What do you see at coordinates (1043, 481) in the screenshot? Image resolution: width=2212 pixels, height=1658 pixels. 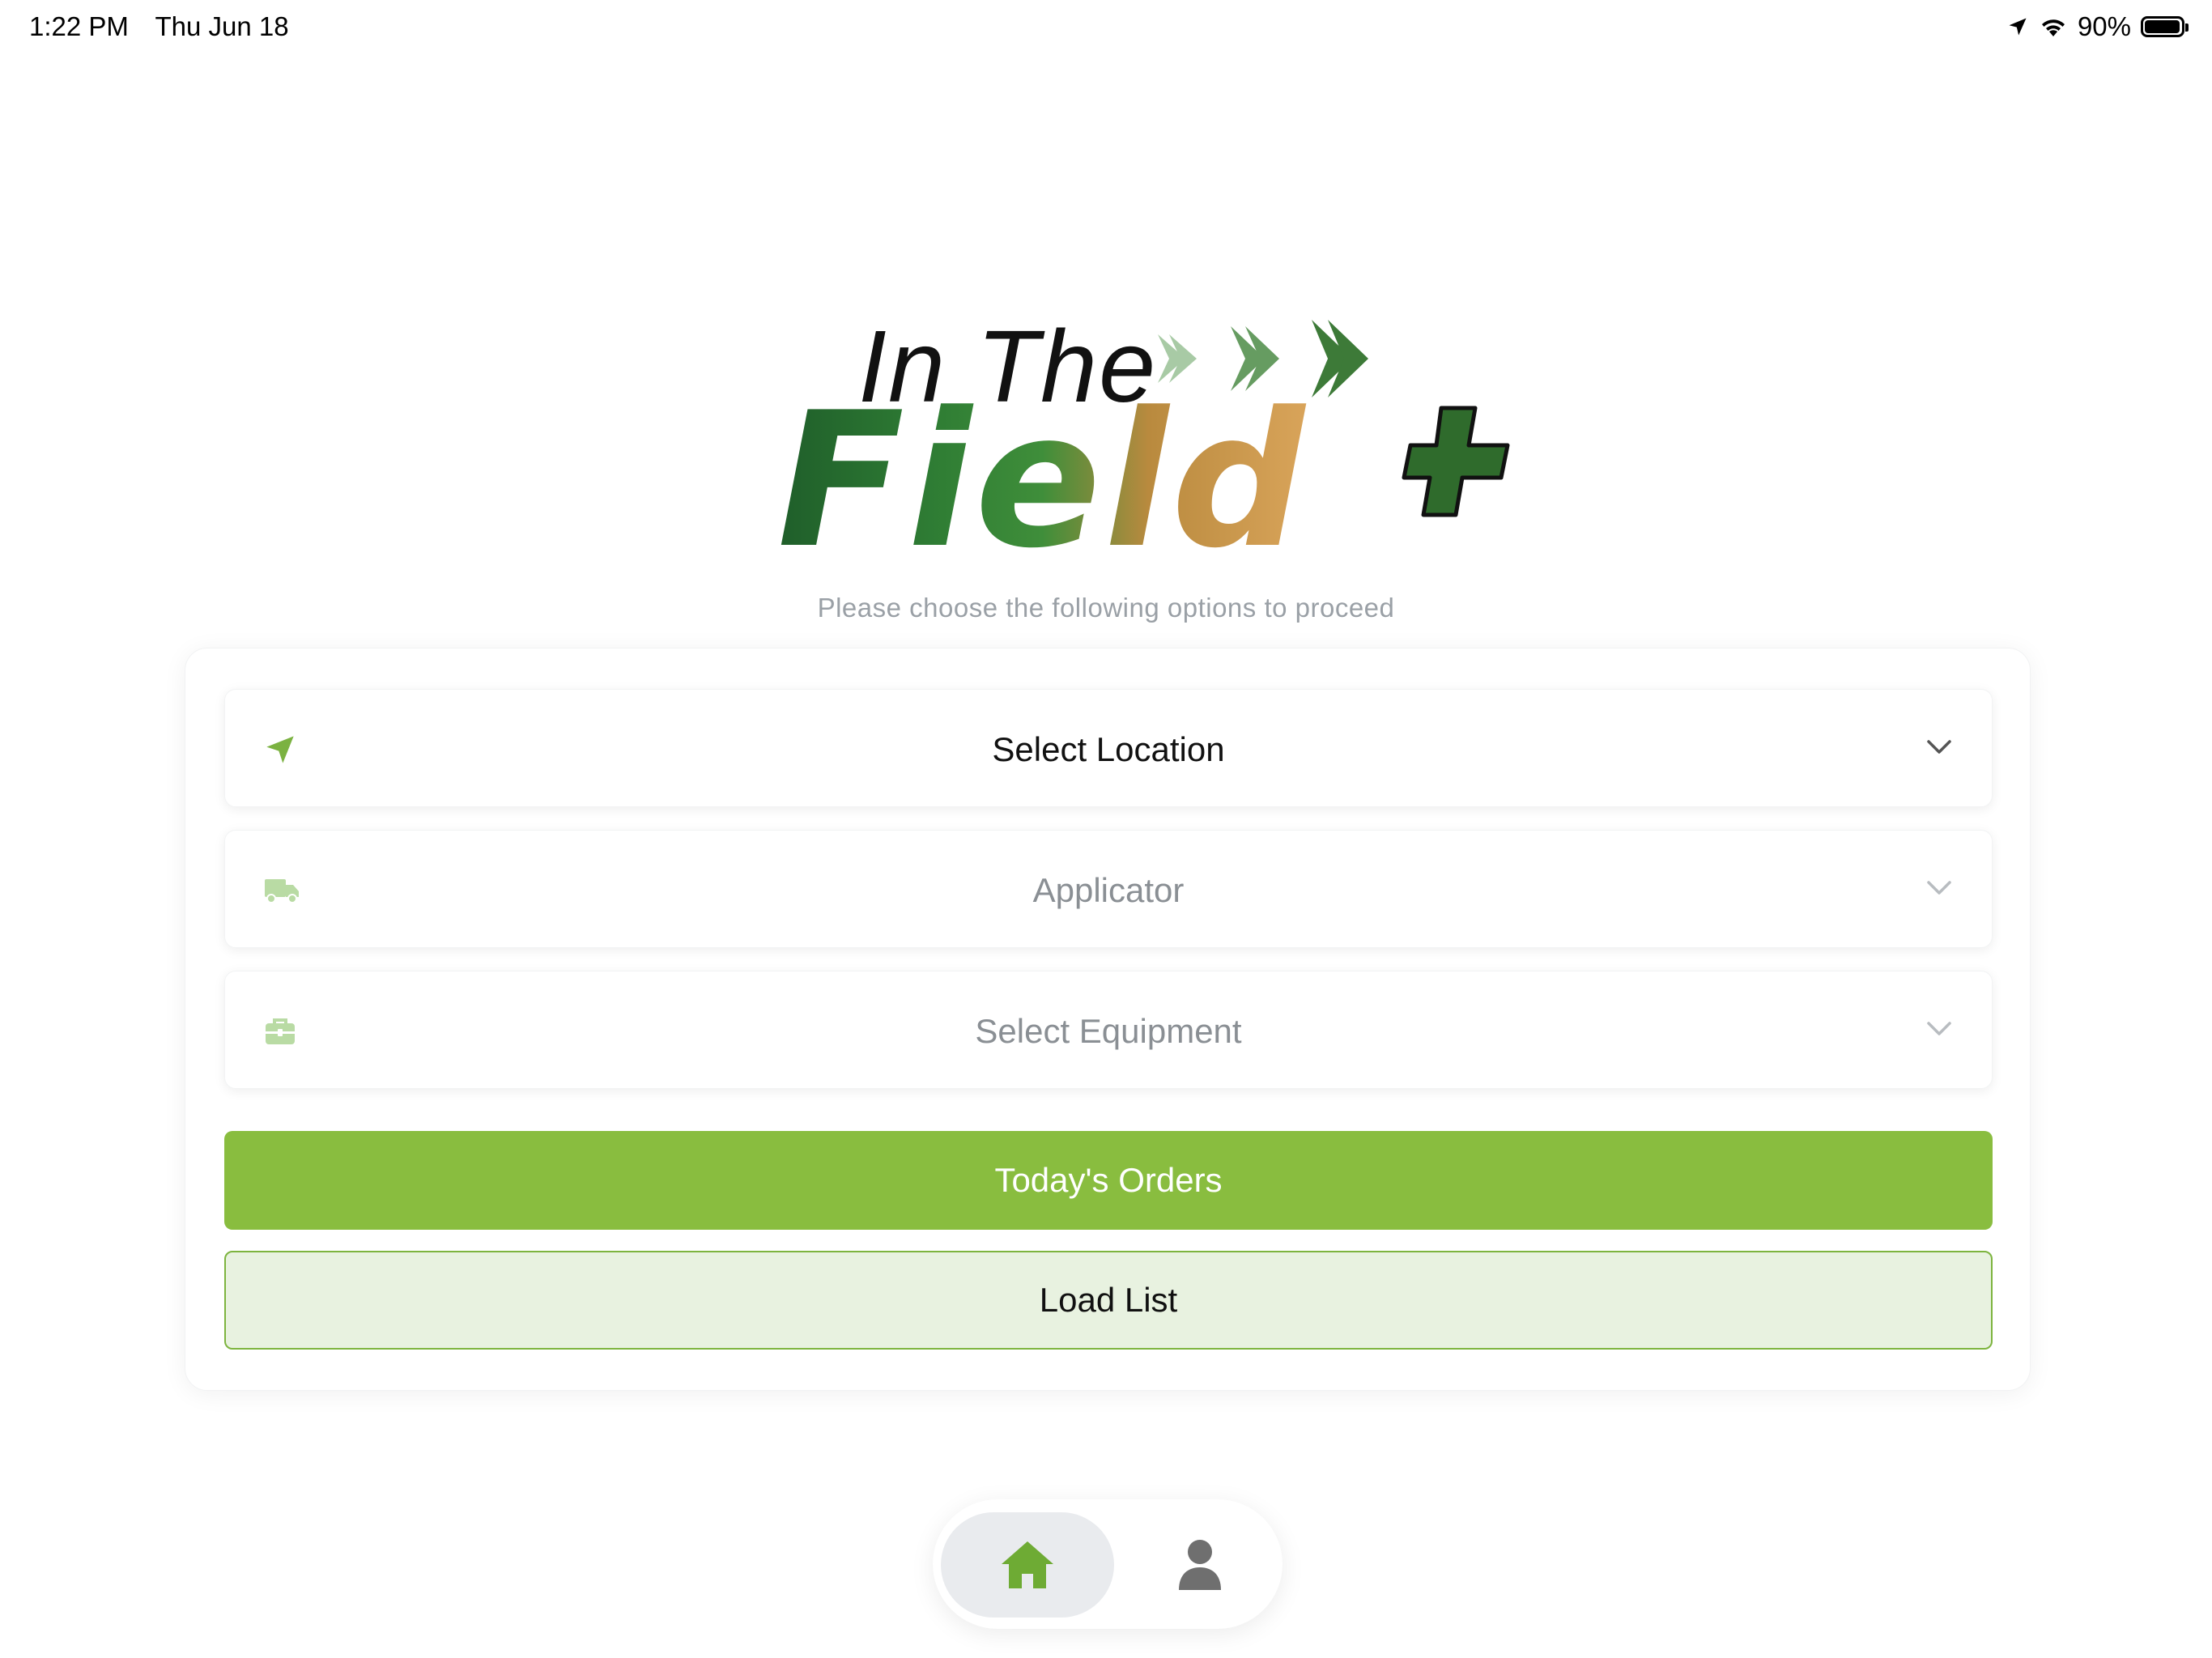 I see `logo-line2: Field` at bounding box center [1043, 481].